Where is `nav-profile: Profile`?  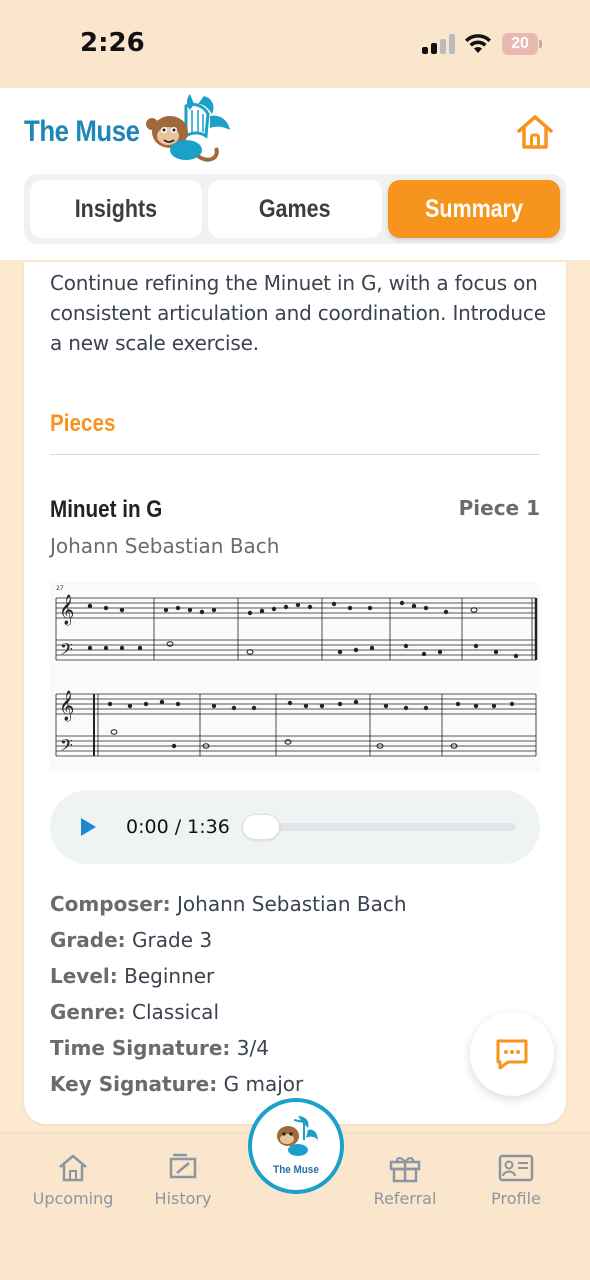 nav-profile: Profile is located at coordinates (516, 1180).